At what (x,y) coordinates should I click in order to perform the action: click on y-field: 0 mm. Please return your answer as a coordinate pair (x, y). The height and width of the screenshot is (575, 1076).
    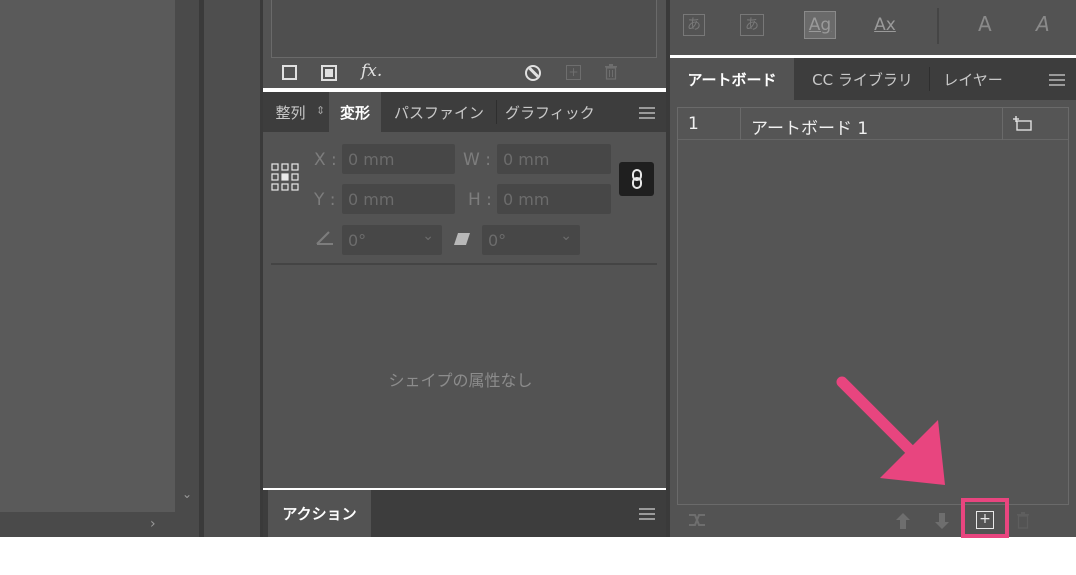
    Looking at the image, I should click on (398, 199).